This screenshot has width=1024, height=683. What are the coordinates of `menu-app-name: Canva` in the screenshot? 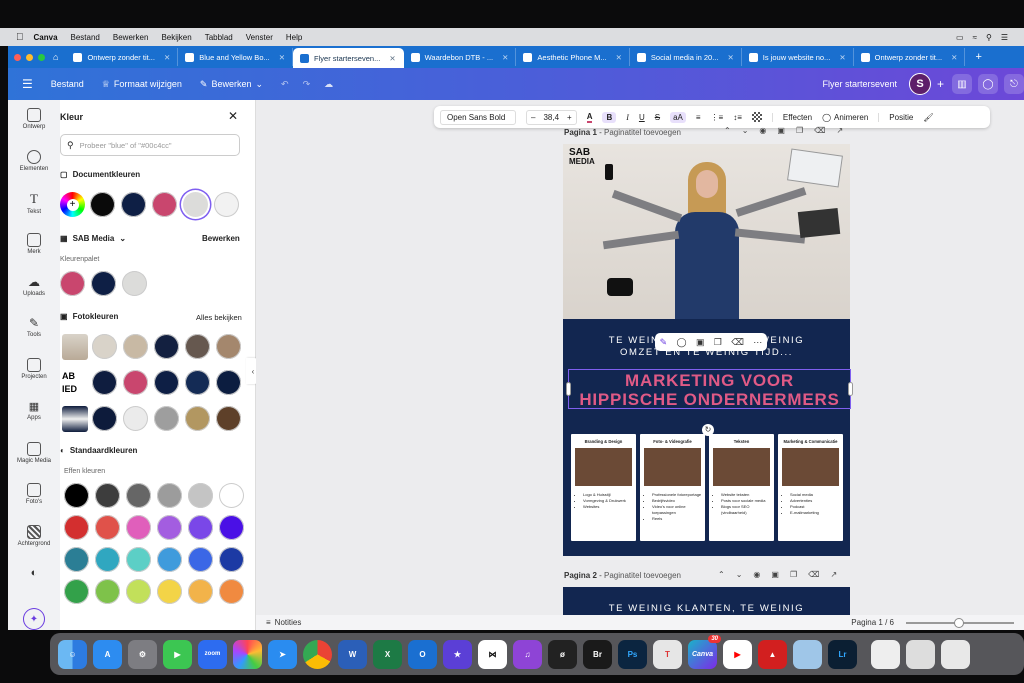 It's located at (46, 37).